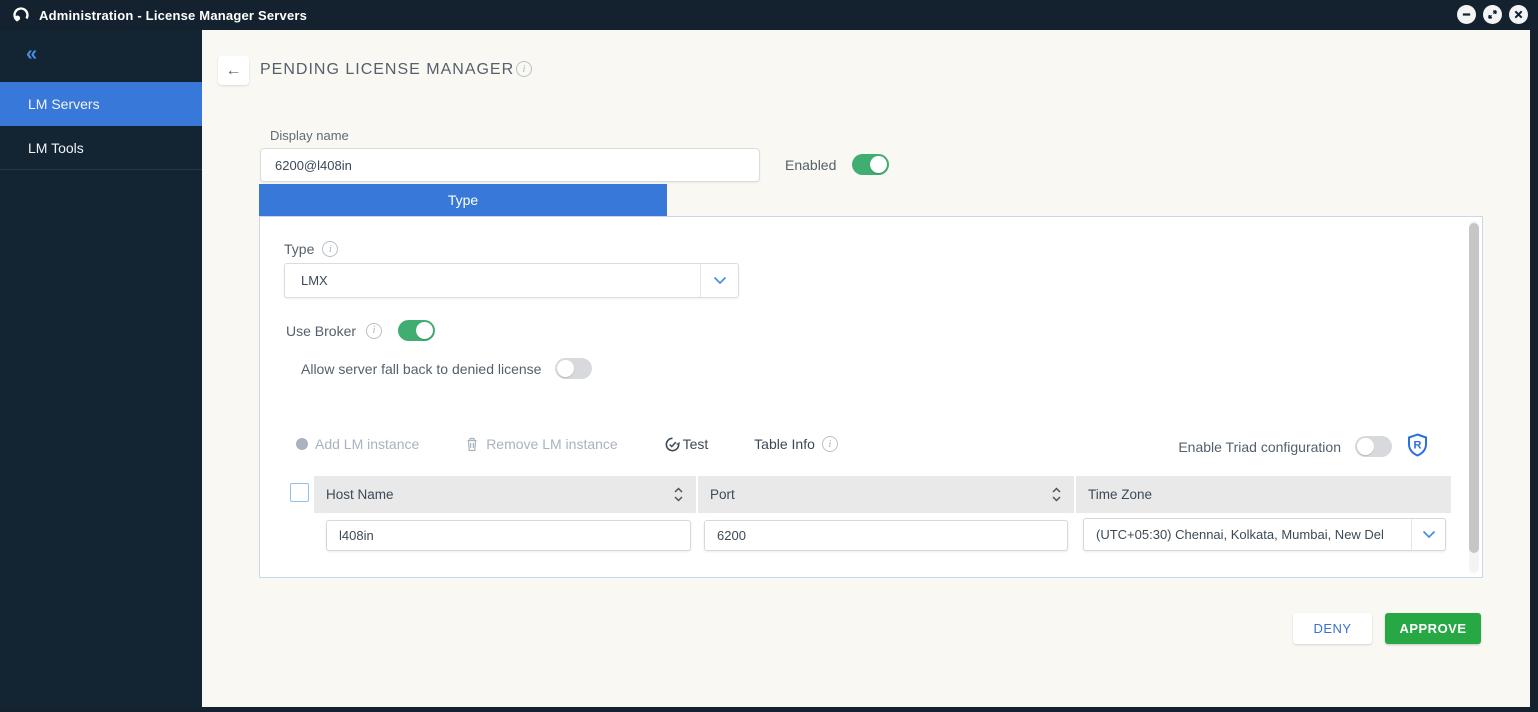 This screenshot has height=712, width=1538. I want to click on back-button: ←, so click(233, 70).